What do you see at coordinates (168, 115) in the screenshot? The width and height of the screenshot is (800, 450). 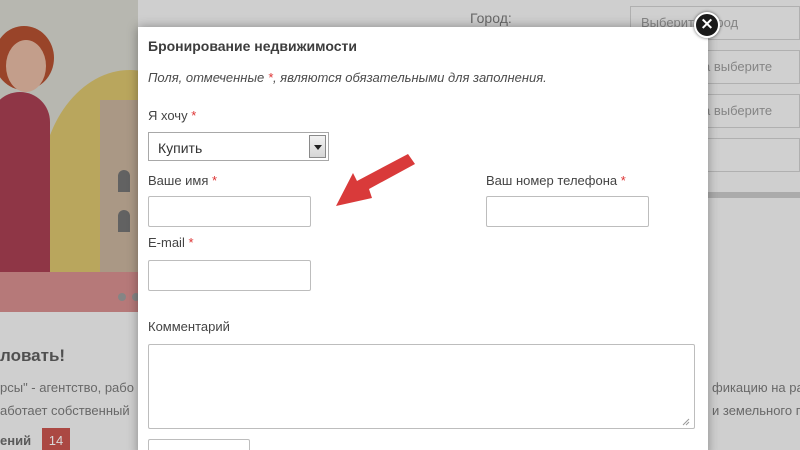 I see `want-label-text: Я хочу` at bounding box center [168, 115].